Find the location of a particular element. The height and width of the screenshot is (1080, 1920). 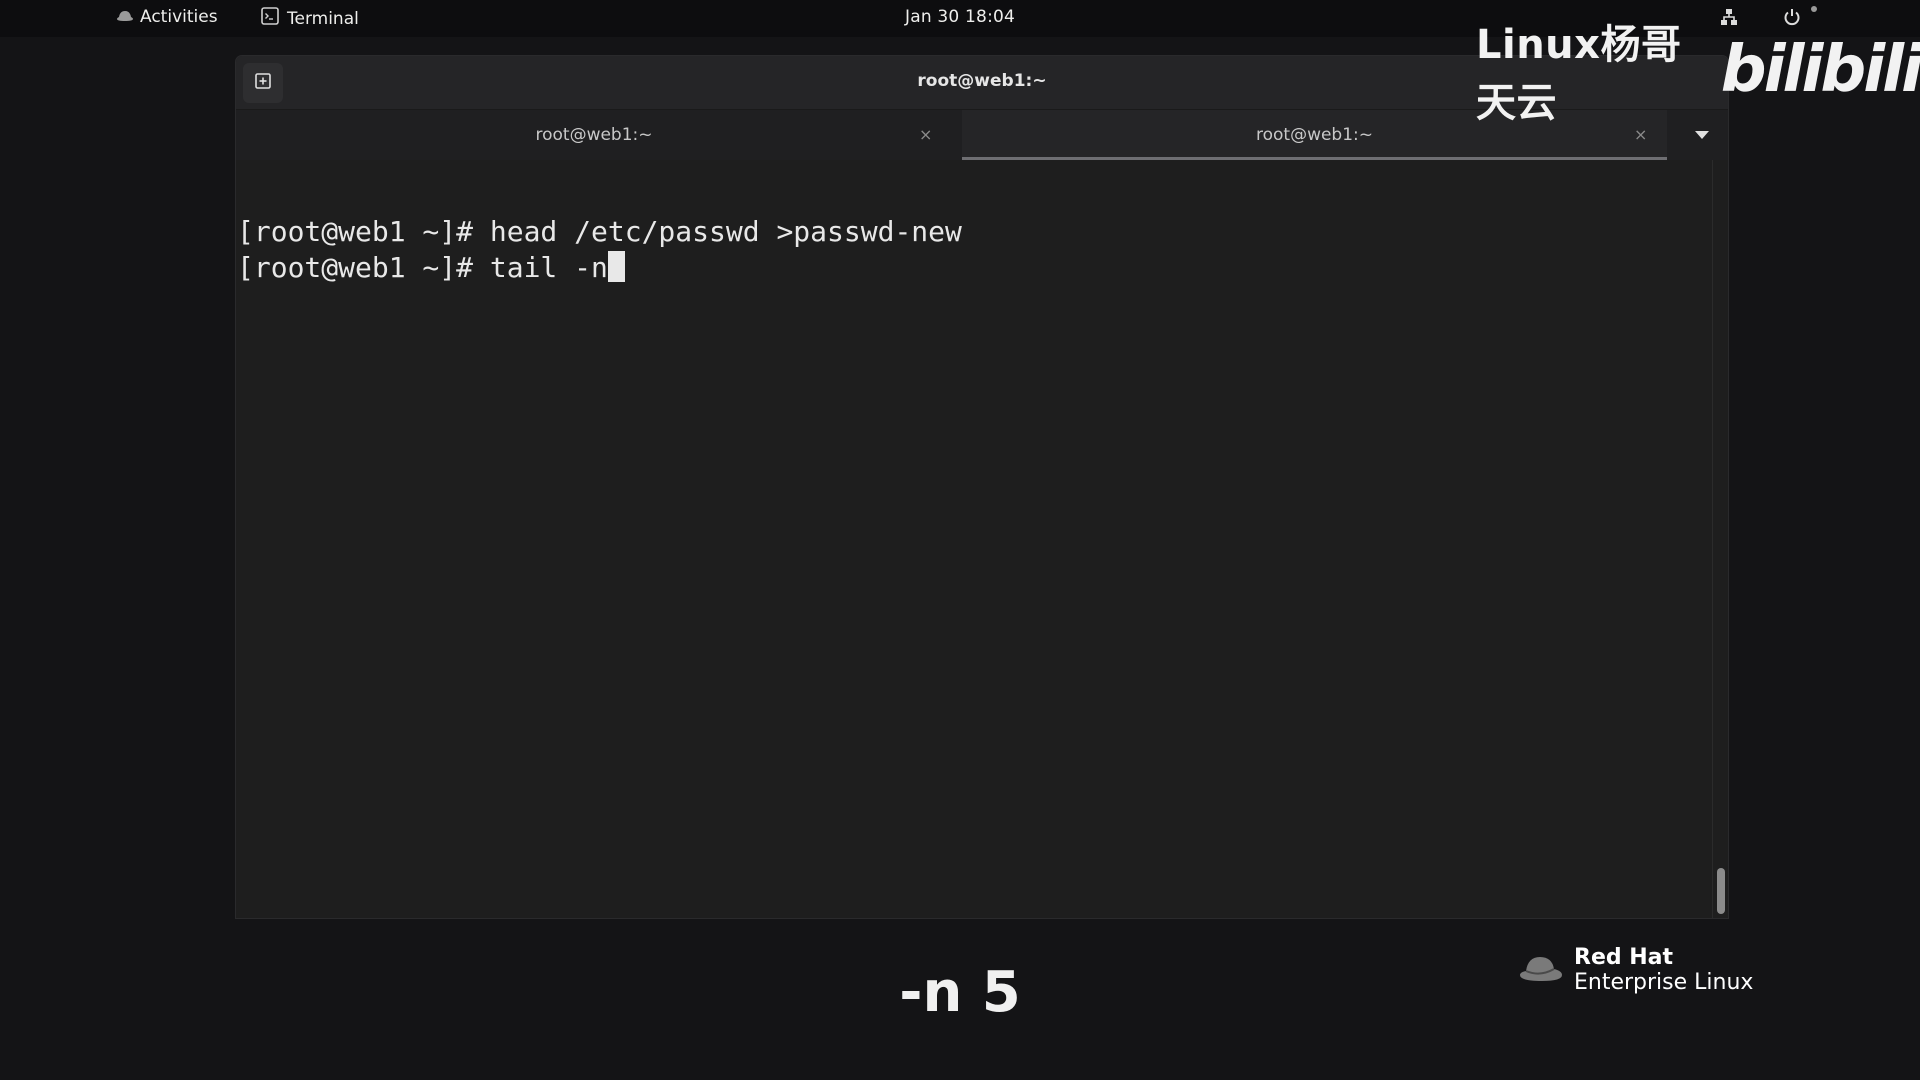

redhat-logo: Red Hat Enterprise Linux is located at coordinates (1635, 971).